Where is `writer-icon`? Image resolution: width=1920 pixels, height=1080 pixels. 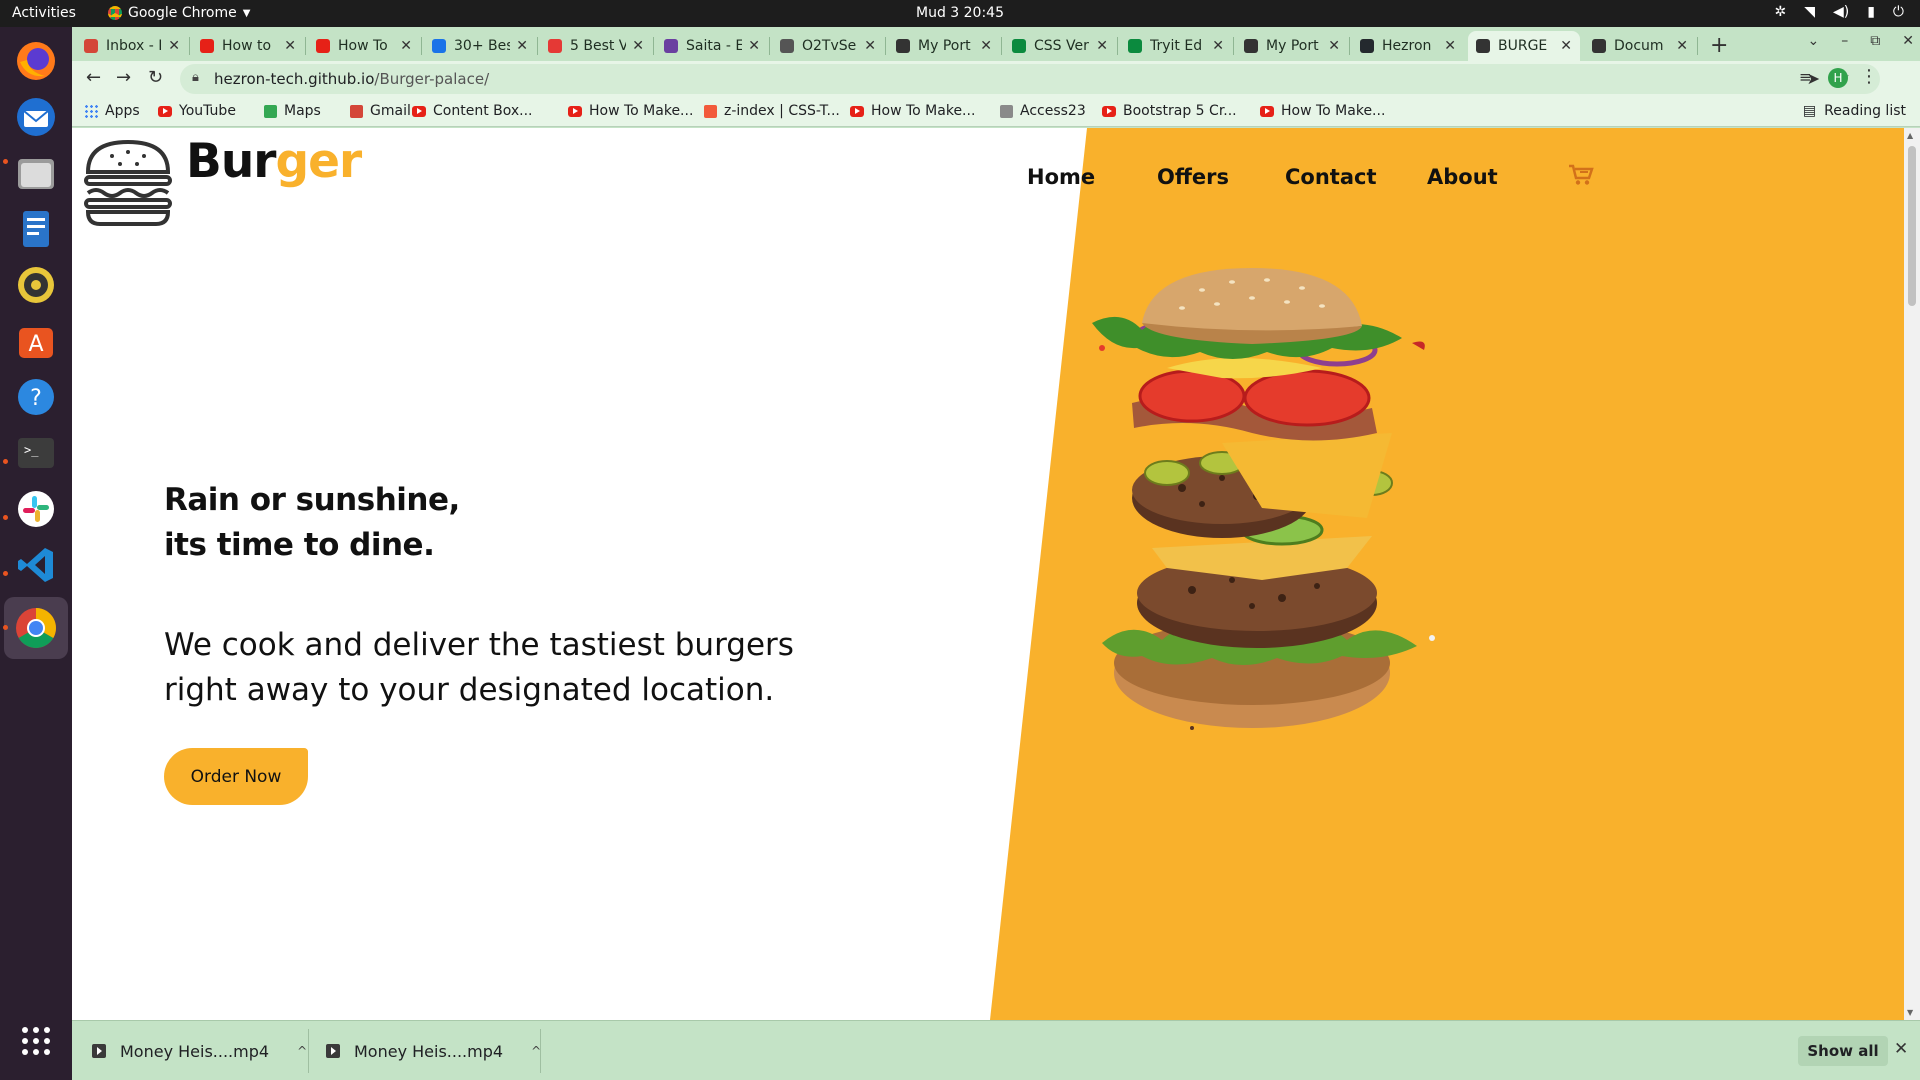 writer-icon is located at coordinates (36, 229).